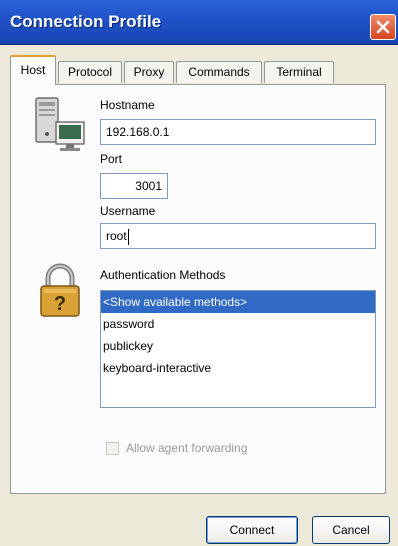 This screenshot has height=546, width=398. What do you see at coordinates (238, 368) in the screenshot?
I see `list-item: keyboard-interactive` at bounding box center [238, 368].